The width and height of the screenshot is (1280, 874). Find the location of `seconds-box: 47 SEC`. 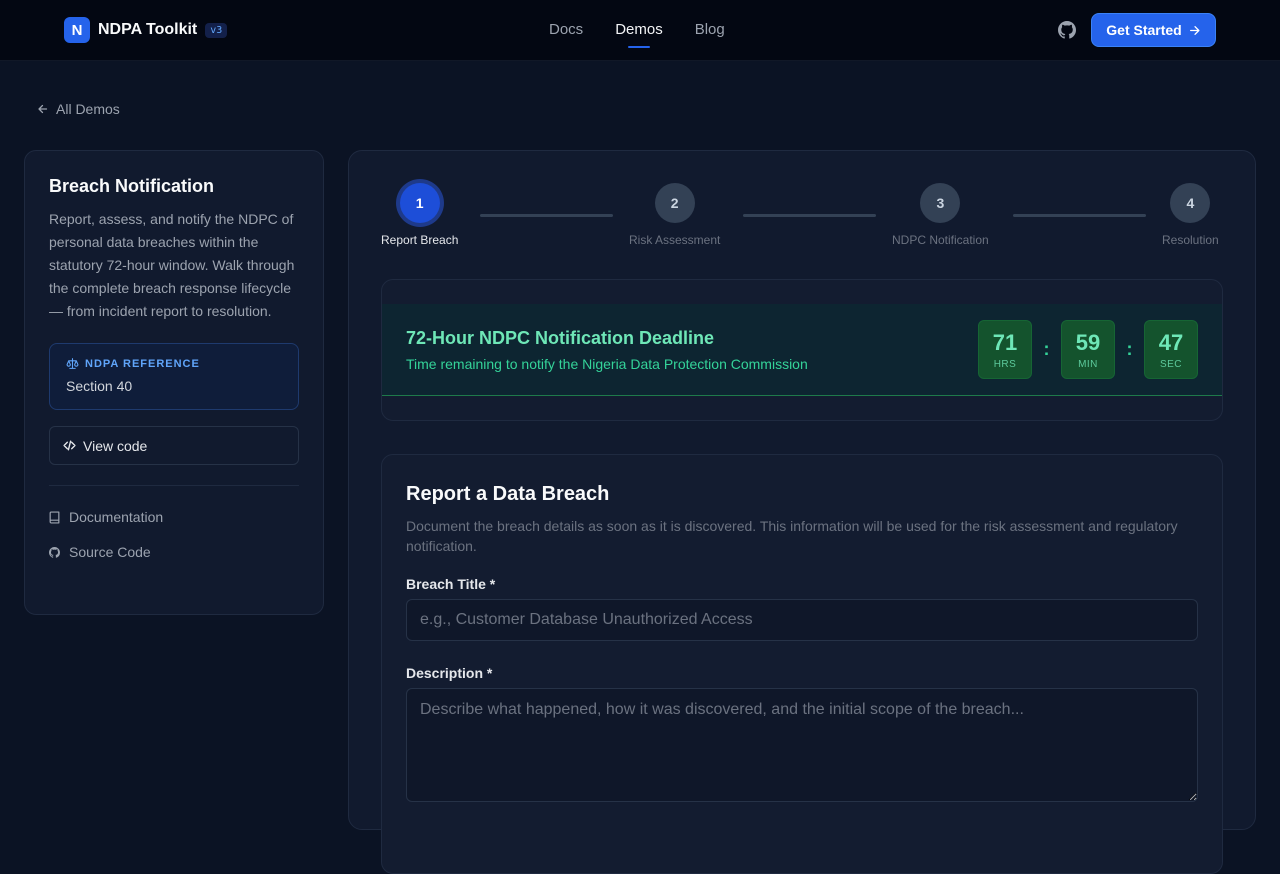

seconds-box: 47 SEC is located at coordinates (1171, 349).